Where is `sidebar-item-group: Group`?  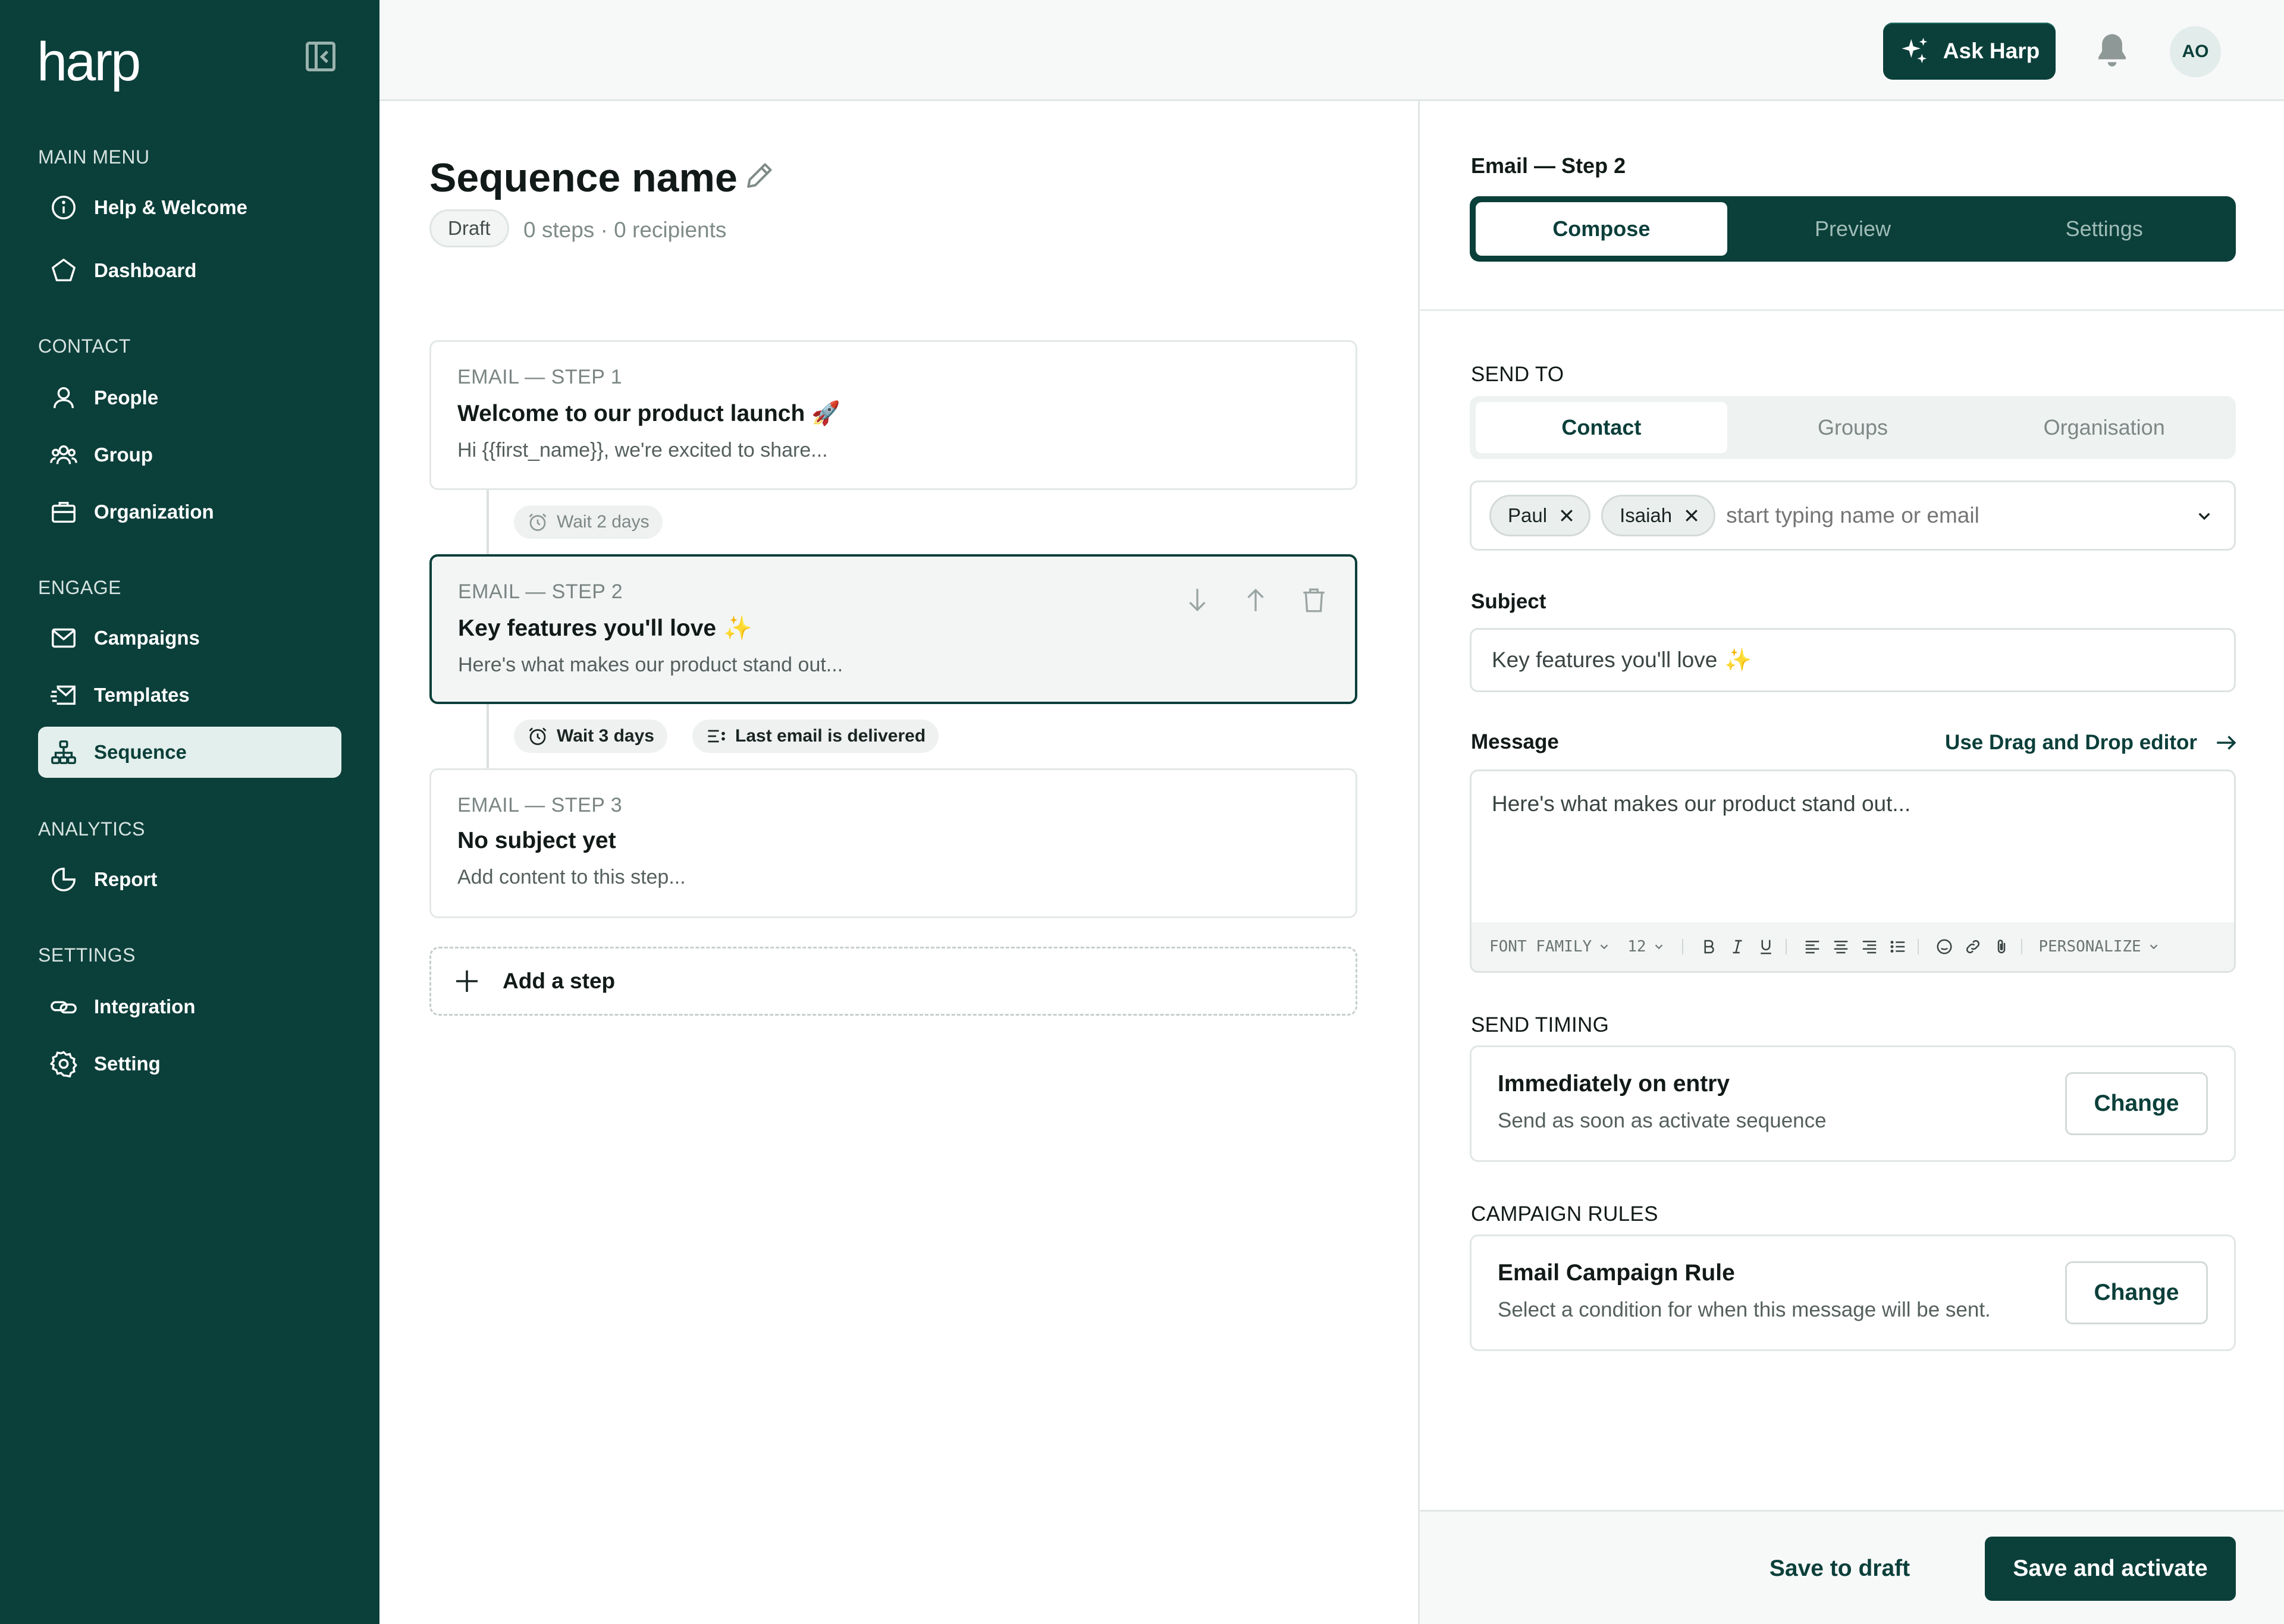 sidebar-item-group: Group is located at coordinates (189, 454).